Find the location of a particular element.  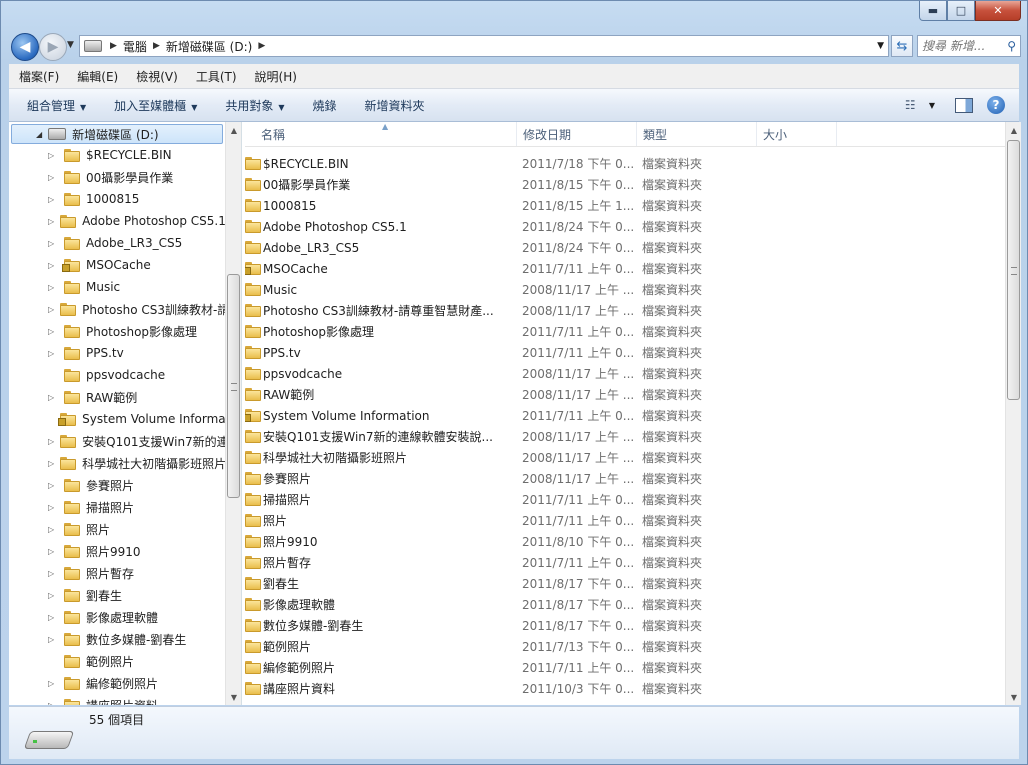

tree-item: ▷ Adobe_LR3_CS5 is located at coordinates (117, 243).